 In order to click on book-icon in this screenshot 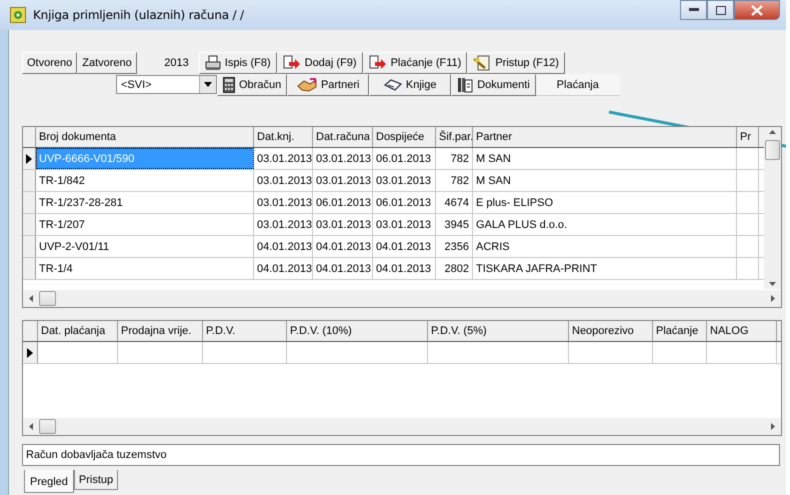, I will do `click(393, 85)`.